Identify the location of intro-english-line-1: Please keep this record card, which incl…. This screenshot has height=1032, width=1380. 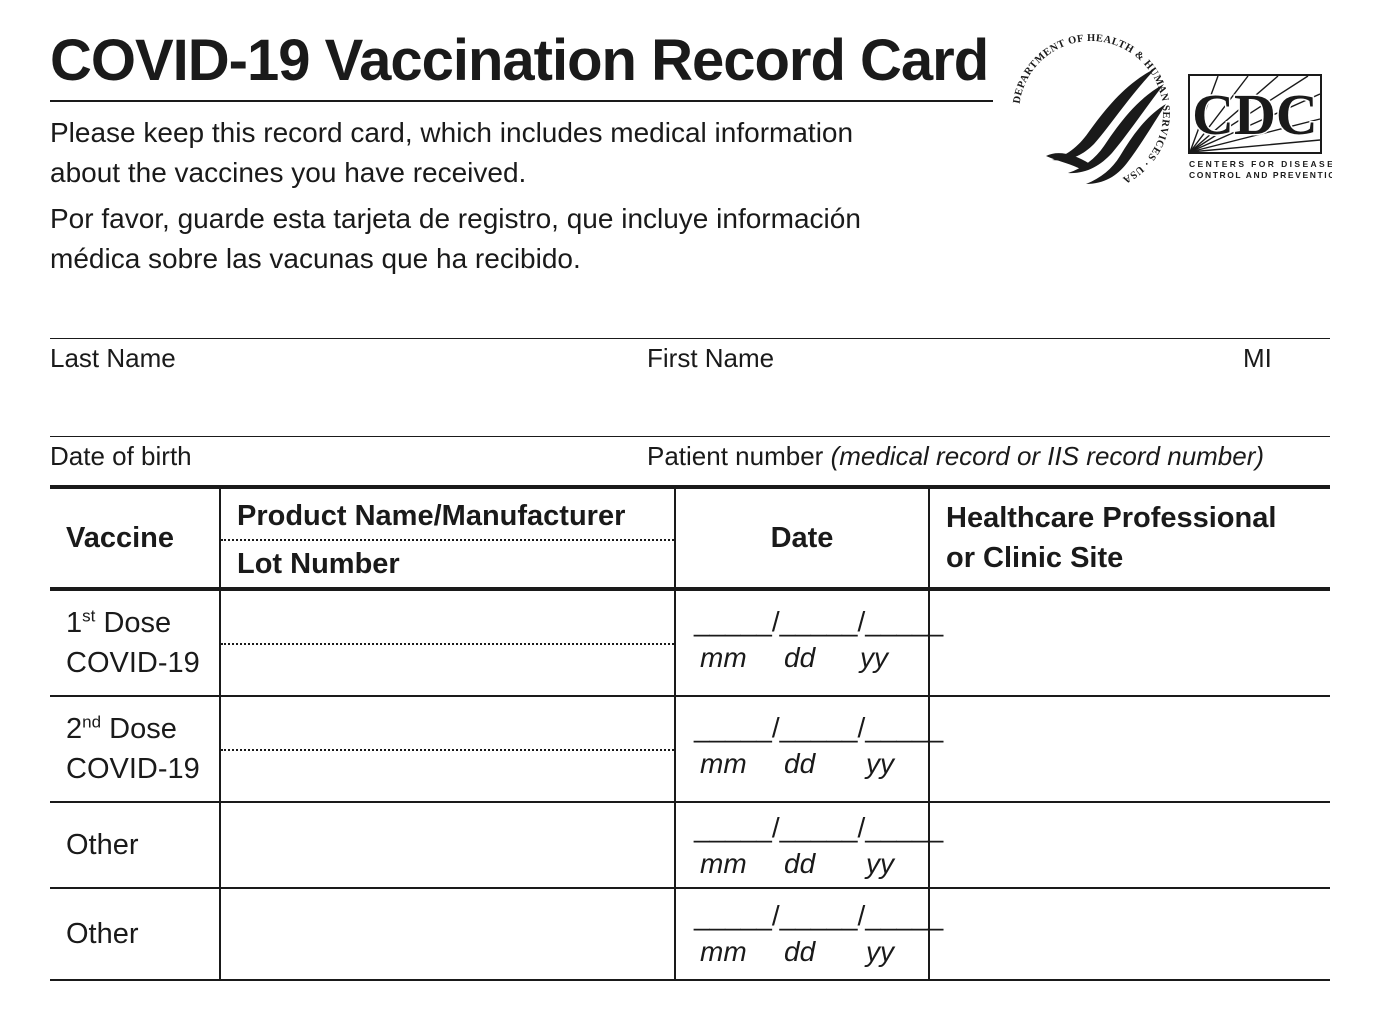
(452, 132).